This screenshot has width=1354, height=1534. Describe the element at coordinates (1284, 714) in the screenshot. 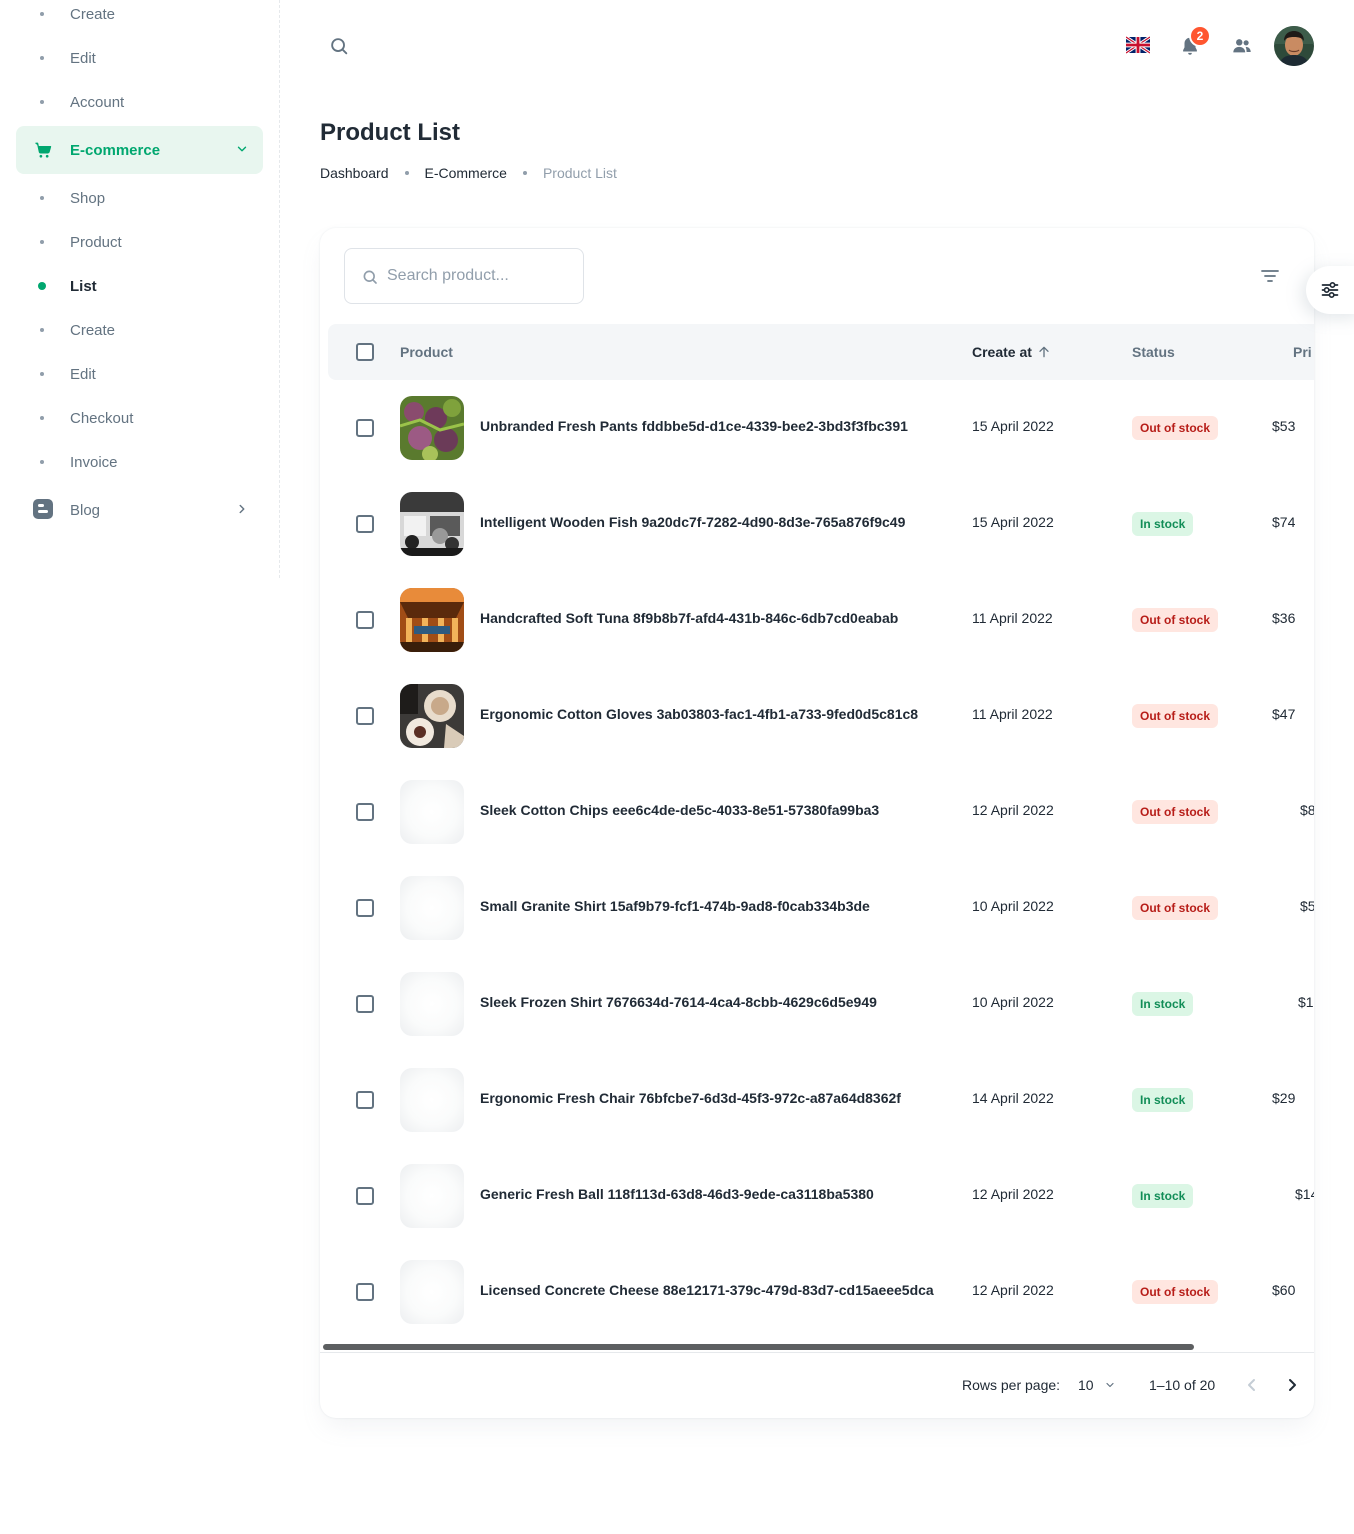

I see `price: $47` at that location.